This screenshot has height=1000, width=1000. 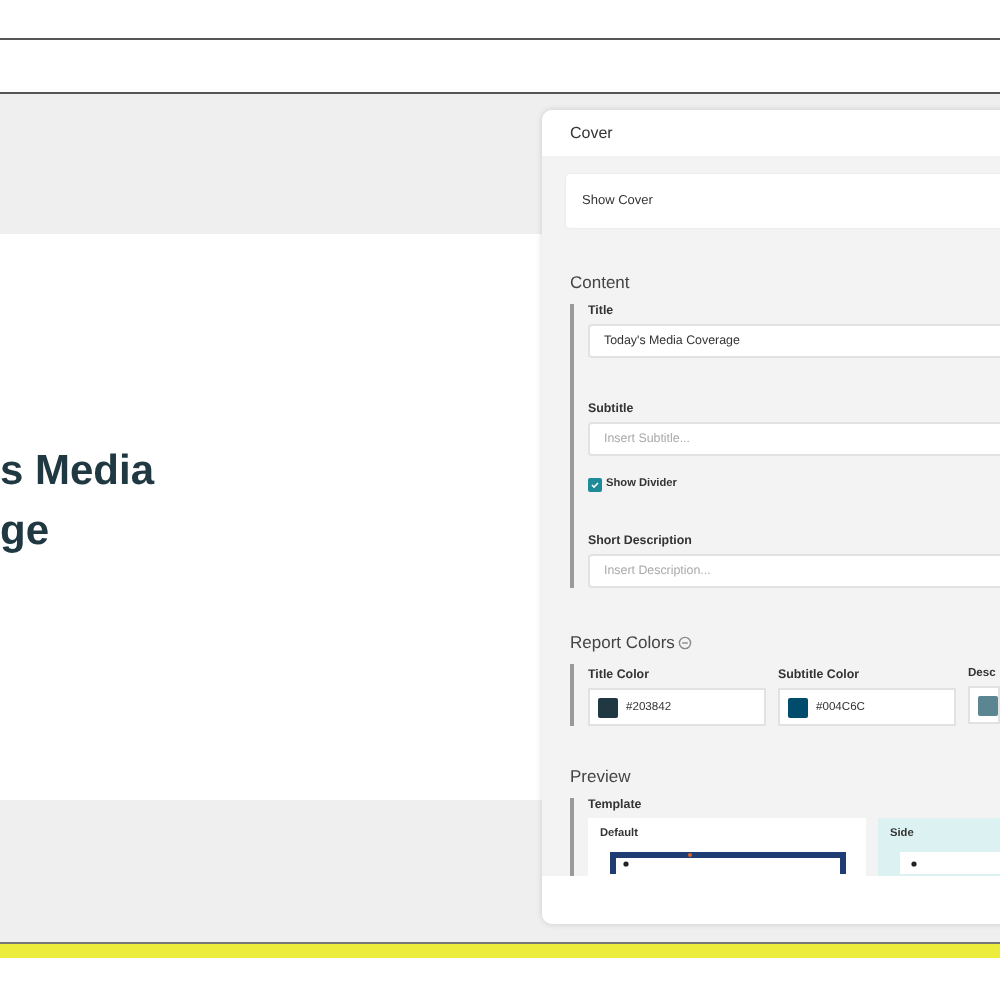 I want to click on template-thumbnail, so click(x=950, y=863).